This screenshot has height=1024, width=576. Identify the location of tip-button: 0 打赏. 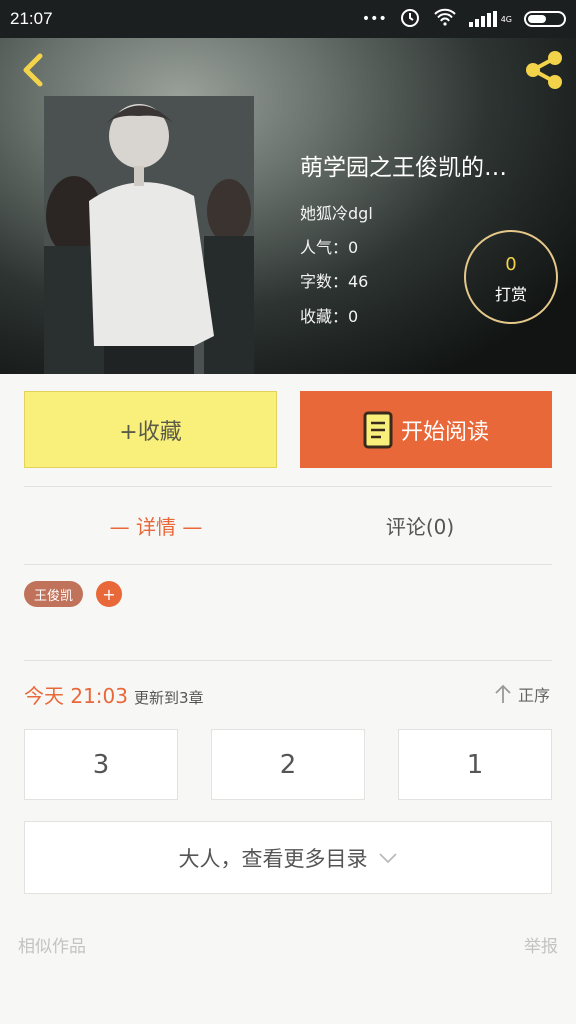
(511, 277).